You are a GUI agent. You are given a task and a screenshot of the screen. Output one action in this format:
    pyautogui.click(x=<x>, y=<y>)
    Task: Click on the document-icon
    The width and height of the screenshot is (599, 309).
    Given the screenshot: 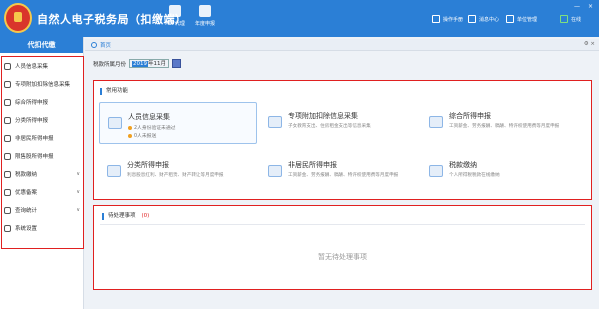 What is the action you would take?
    pyautogui.click(x=205, y=11)
    